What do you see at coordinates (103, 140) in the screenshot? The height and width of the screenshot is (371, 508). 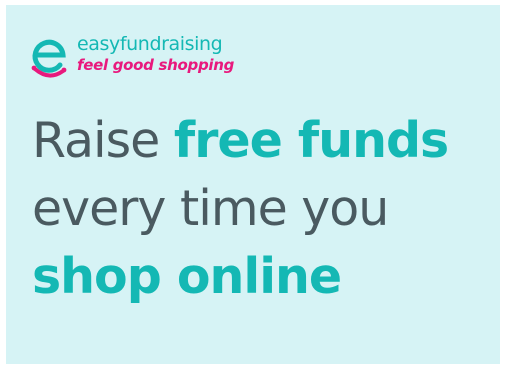 I see `headline-raise: Raise` at bounding box center [103, 140].